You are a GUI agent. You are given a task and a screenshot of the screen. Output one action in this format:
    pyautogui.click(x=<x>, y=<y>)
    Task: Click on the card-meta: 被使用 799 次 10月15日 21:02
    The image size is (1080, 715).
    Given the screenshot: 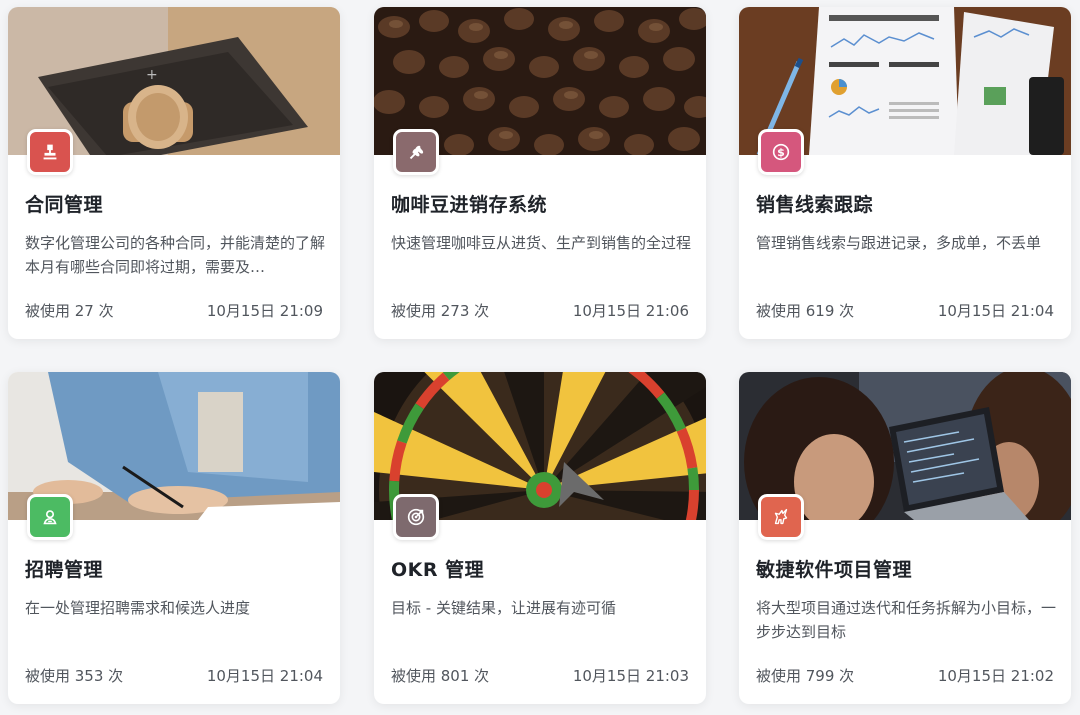 What is the action you would take?
    pyautogui.click(x=905, y=675)
    